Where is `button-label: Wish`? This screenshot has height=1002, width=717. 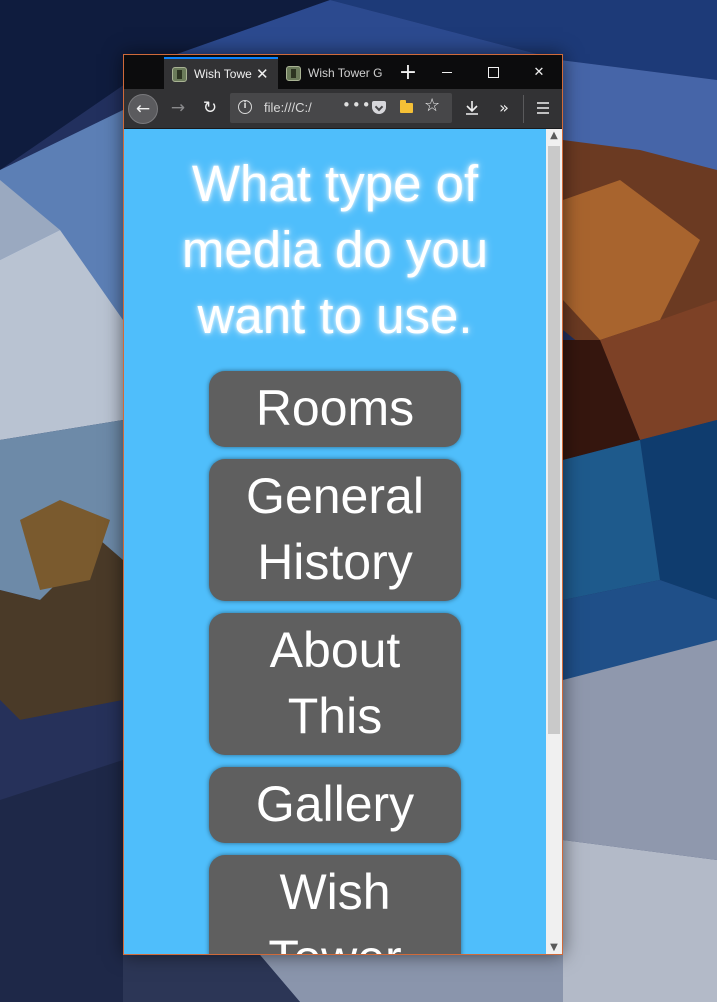 button-label: Wish is located at coordinates (335, 892).